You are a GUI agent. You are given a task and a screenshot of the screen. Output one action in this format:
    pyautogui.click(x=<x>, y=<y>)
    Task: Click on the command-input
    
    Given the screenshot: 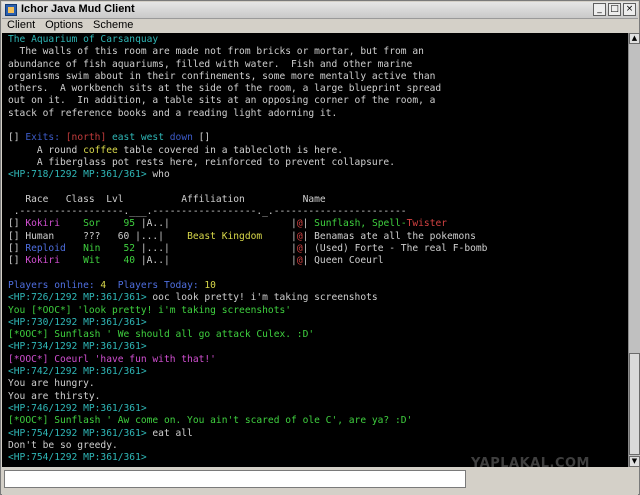 What is the action you would take?
    pyautogui.click(x=235, y=479)
    